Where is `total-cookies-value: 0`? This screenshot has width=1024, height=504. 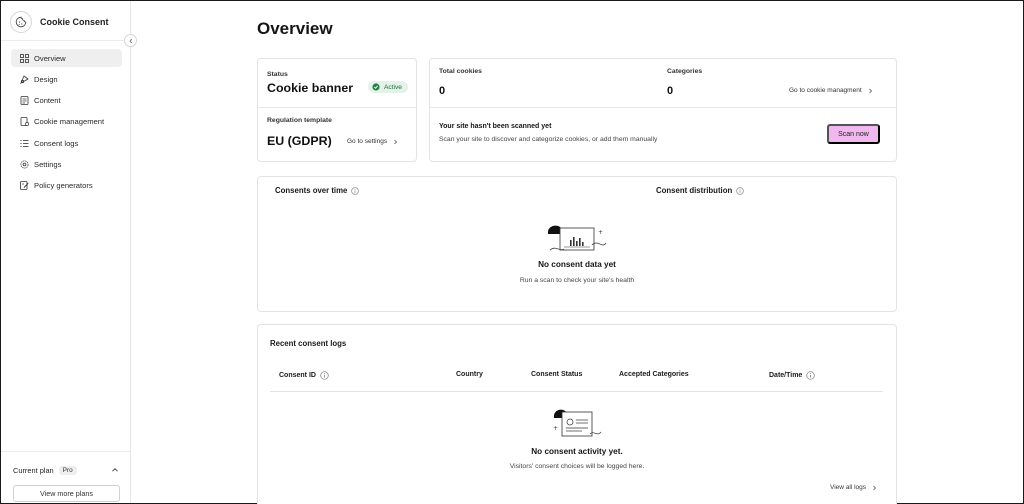
total-cookies-value: 0 is located at coordinates (442, 91).